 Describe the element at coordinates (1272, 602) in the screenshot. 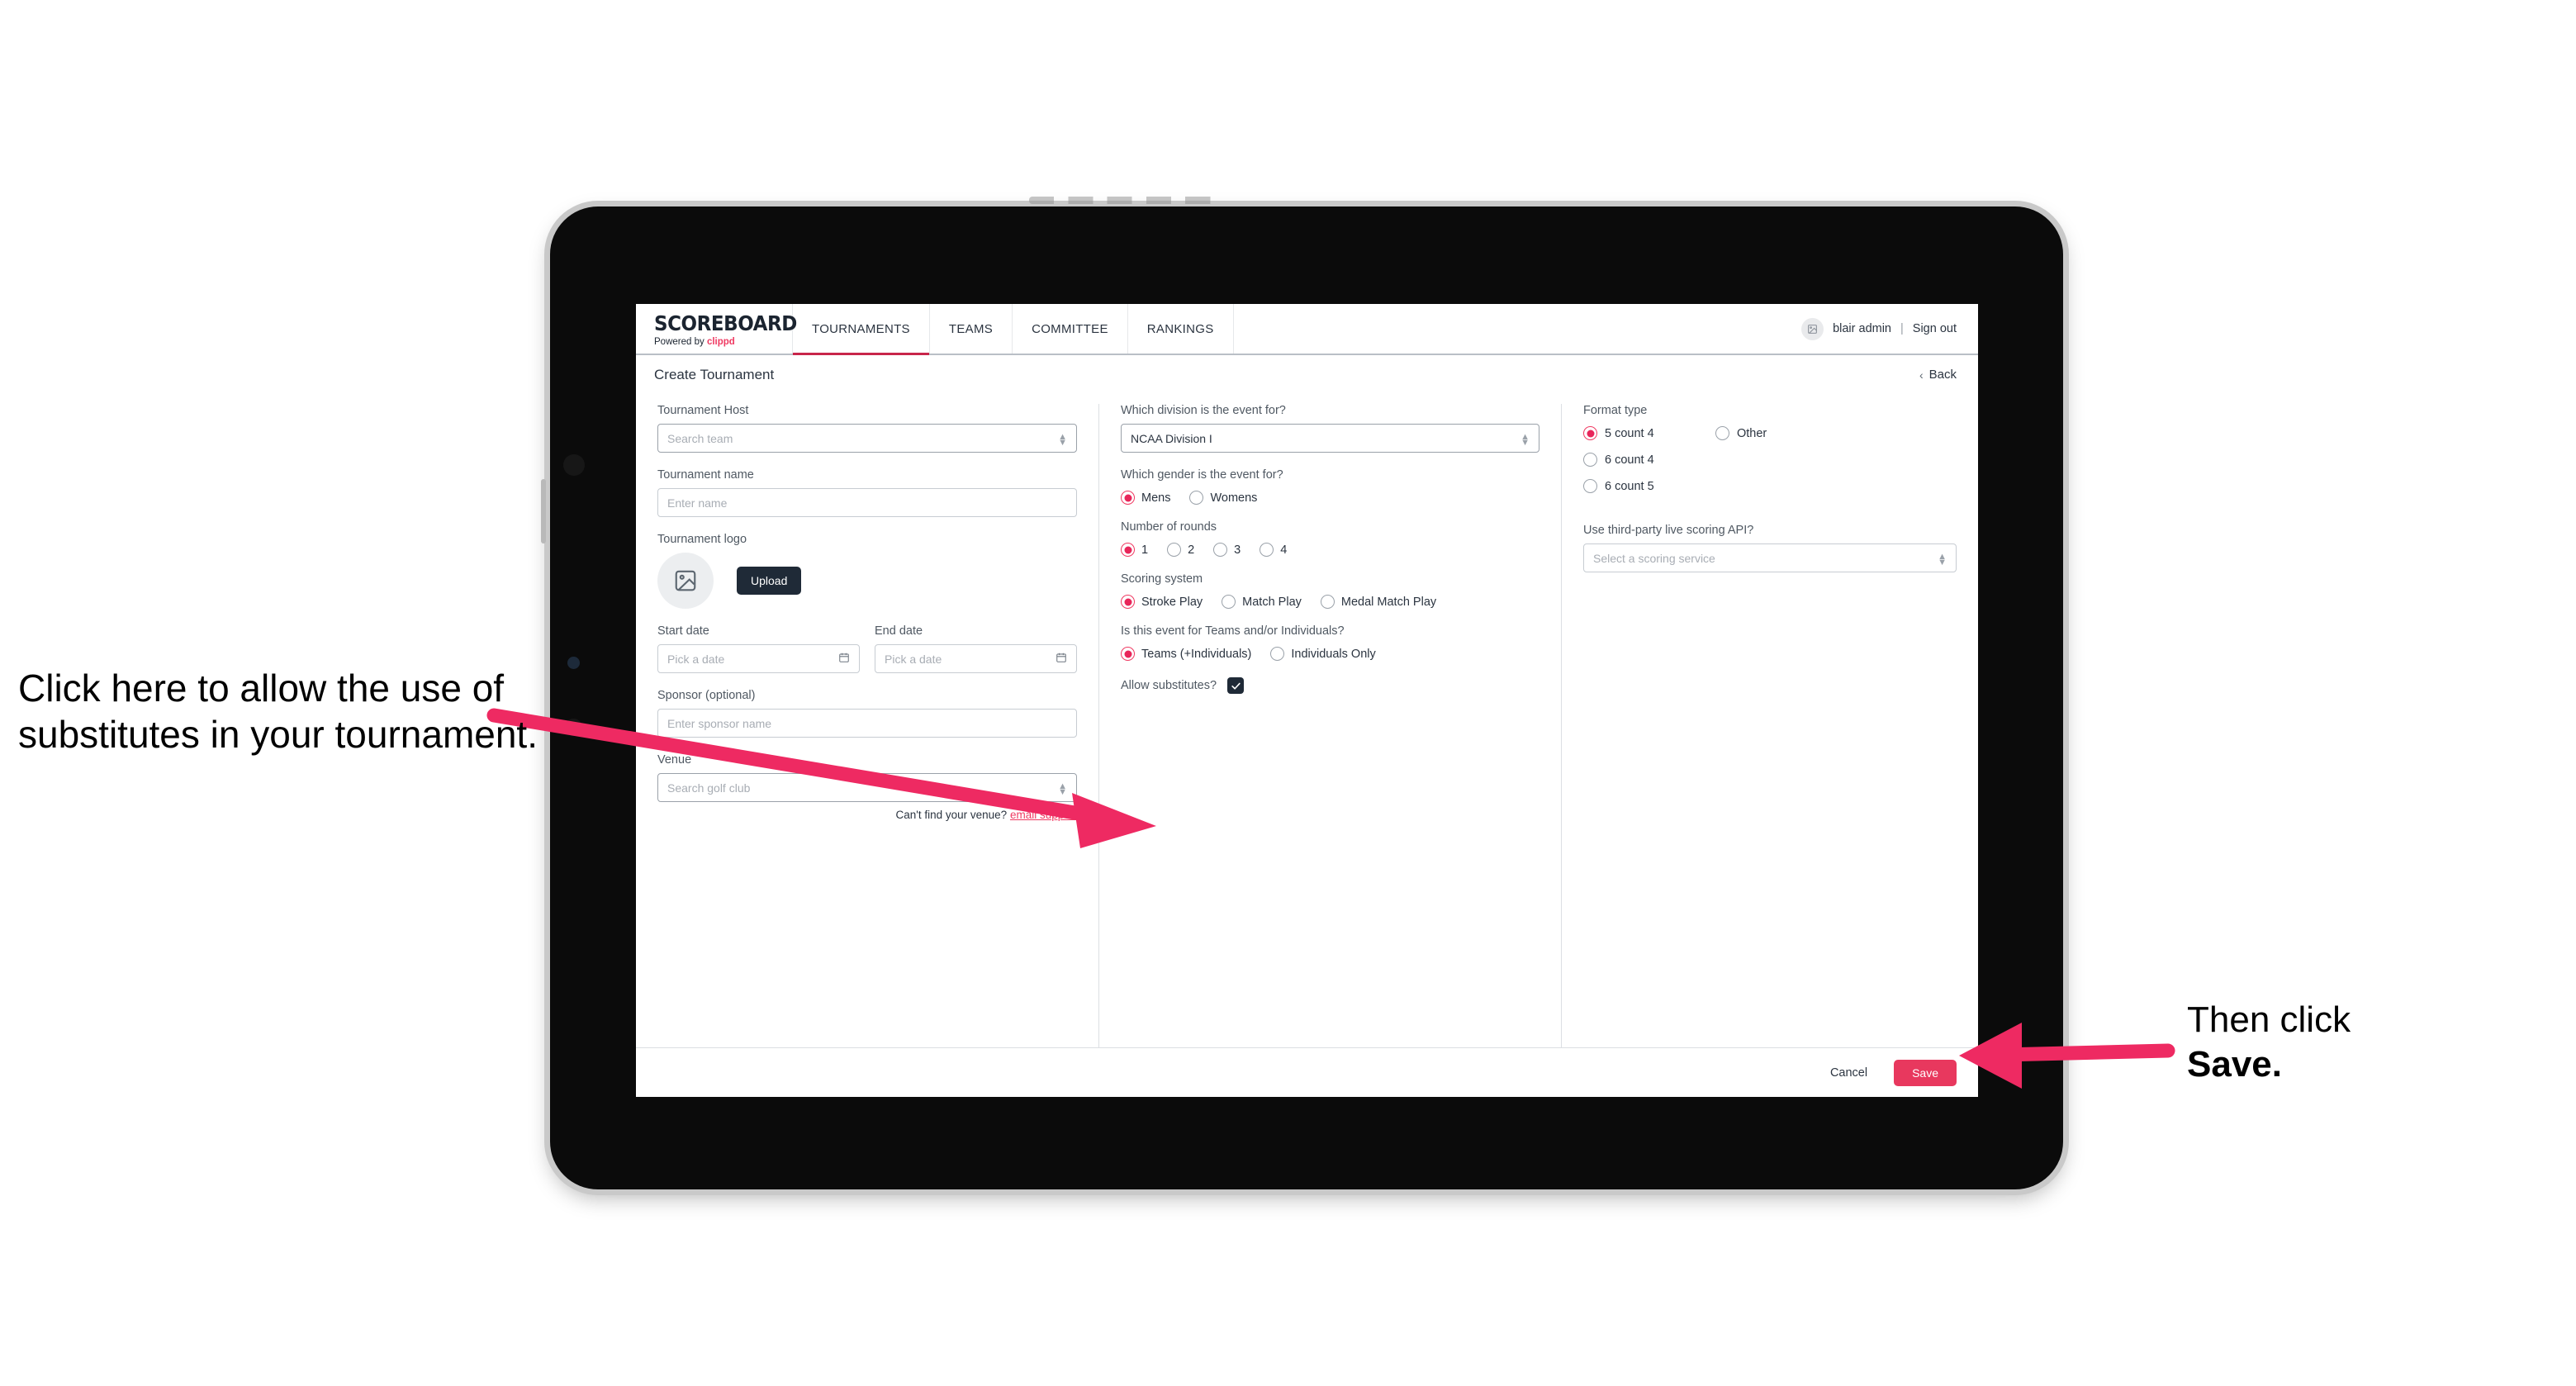

I see `scoring-option-match-play-label: Match Play` at that location.